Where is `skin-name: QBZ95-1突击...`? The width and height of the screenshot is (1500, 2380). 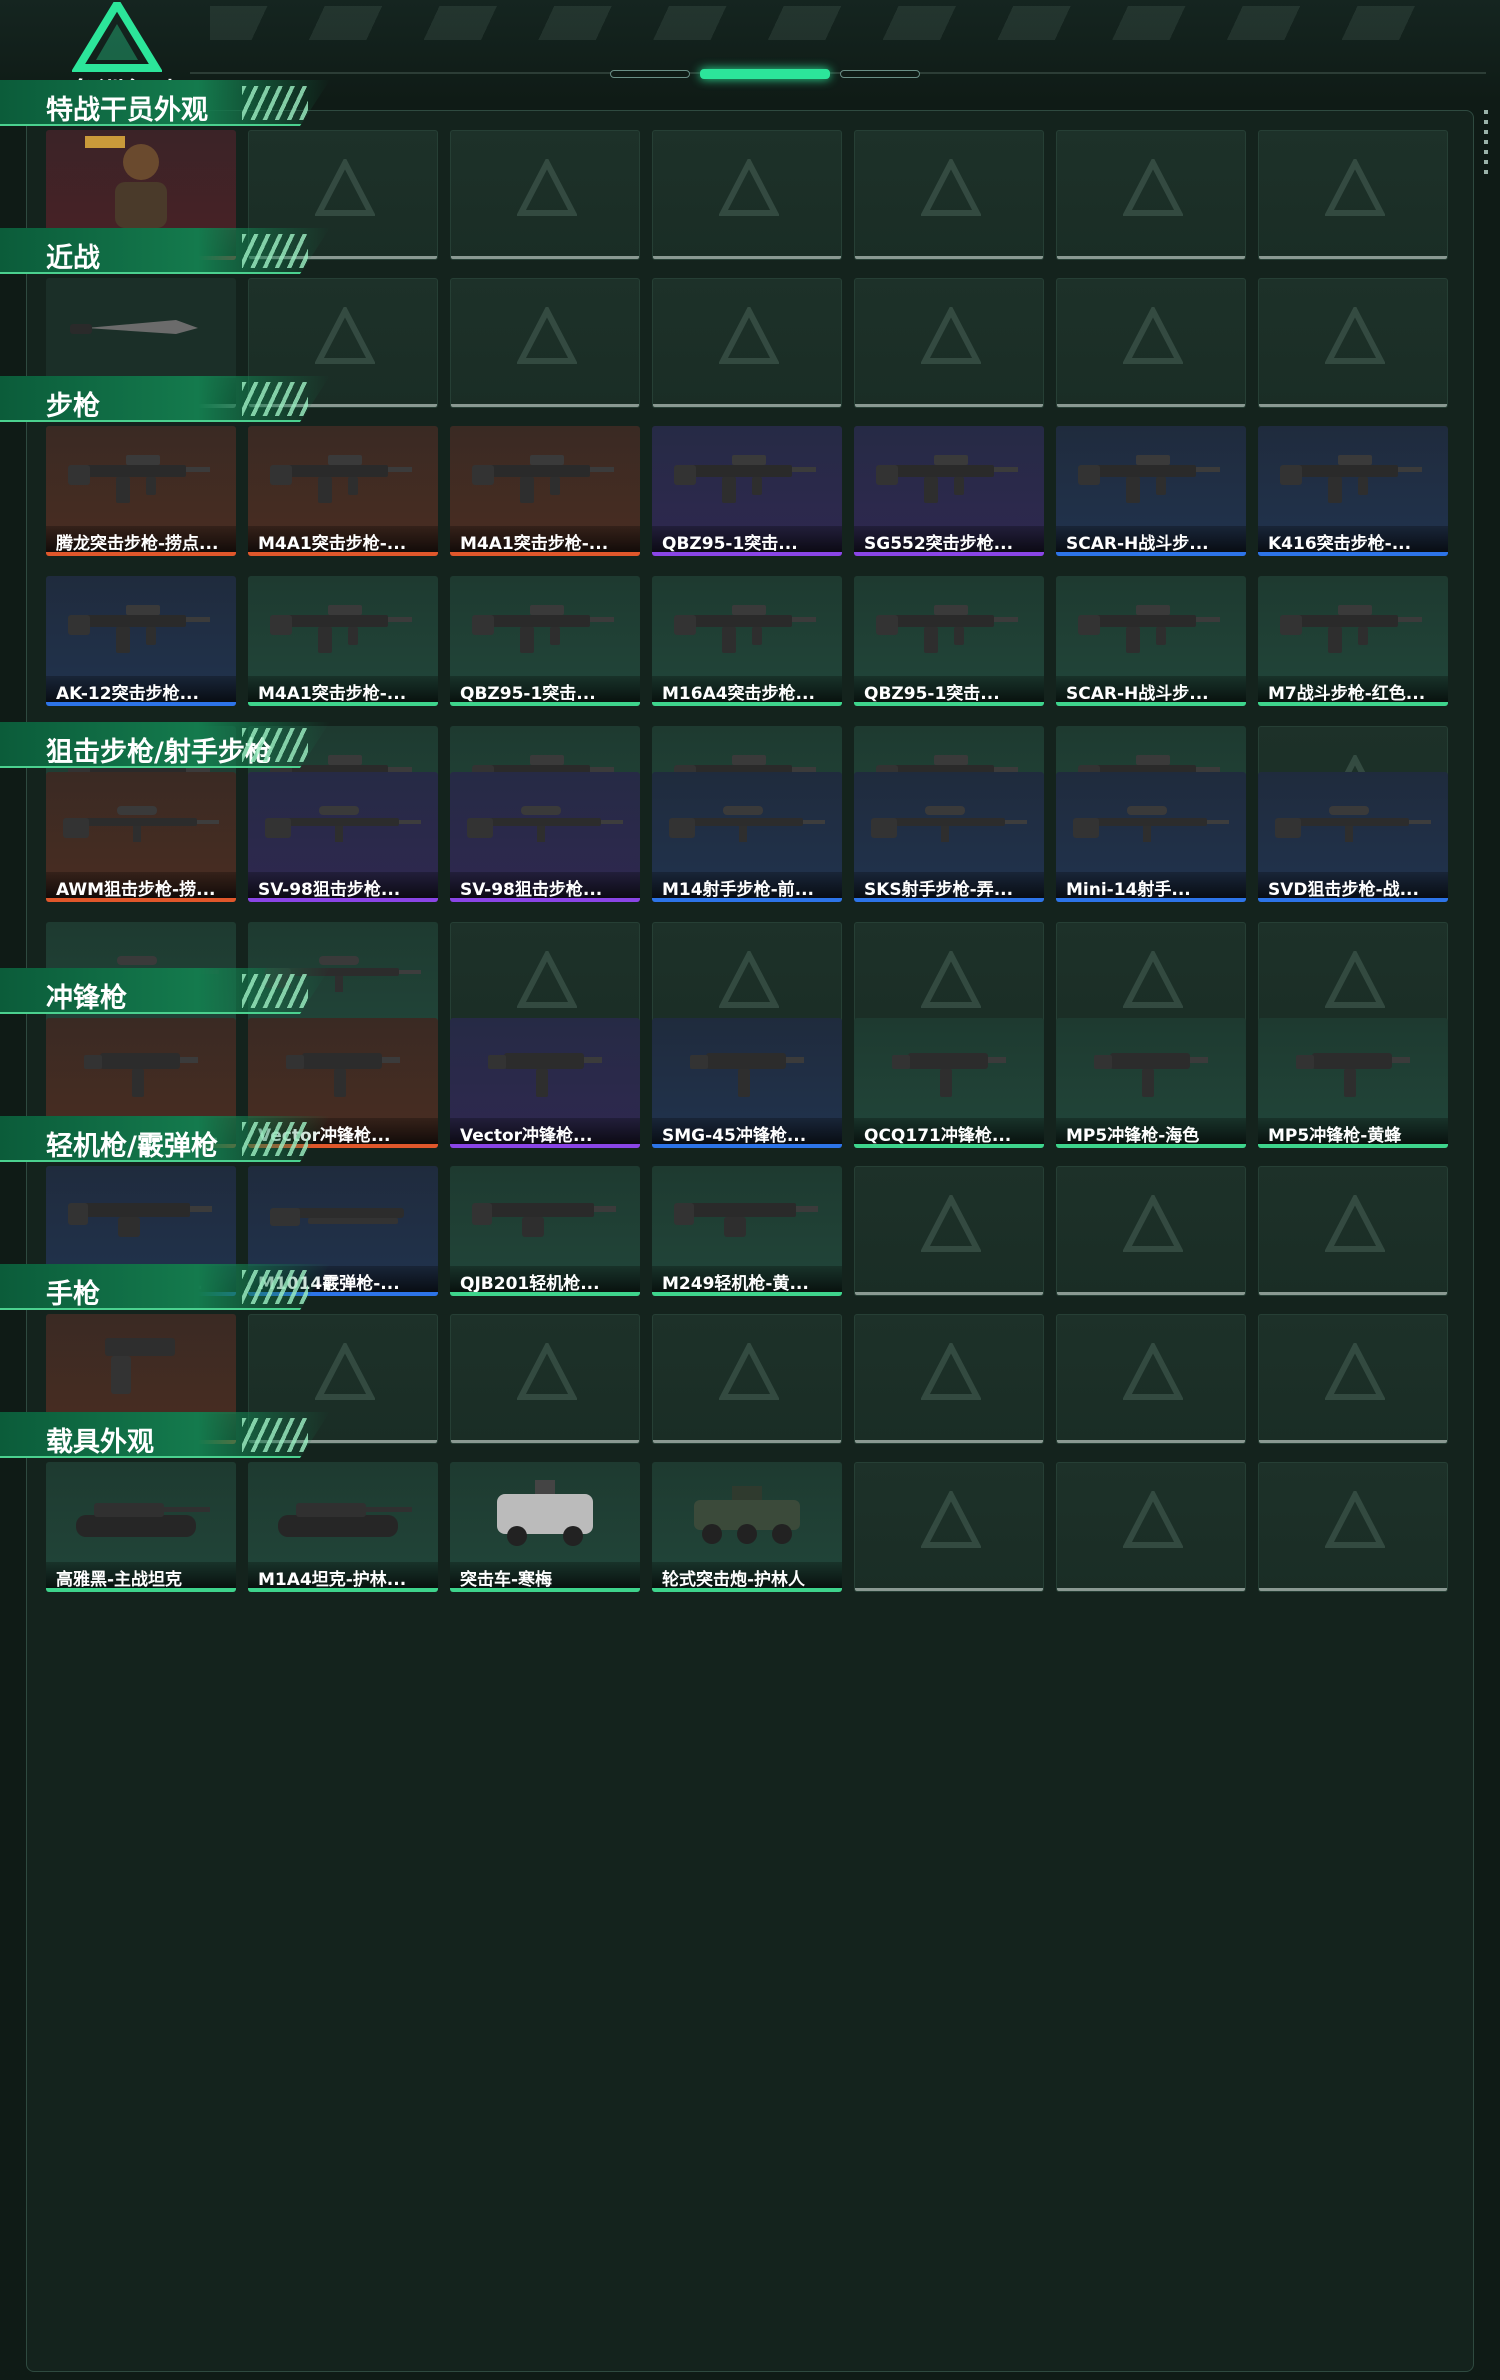
skin-name: QBZ95-1突击... is located at coordinates (545, 689).